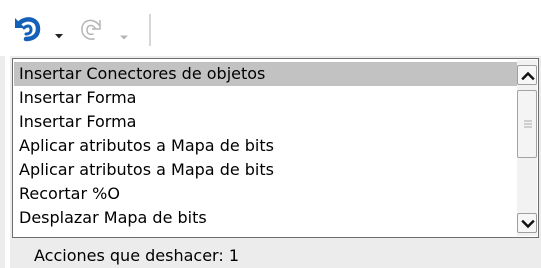 The width and height of the screenshot is (541, 268). I want to click on grip-icon, so click(528, 124).